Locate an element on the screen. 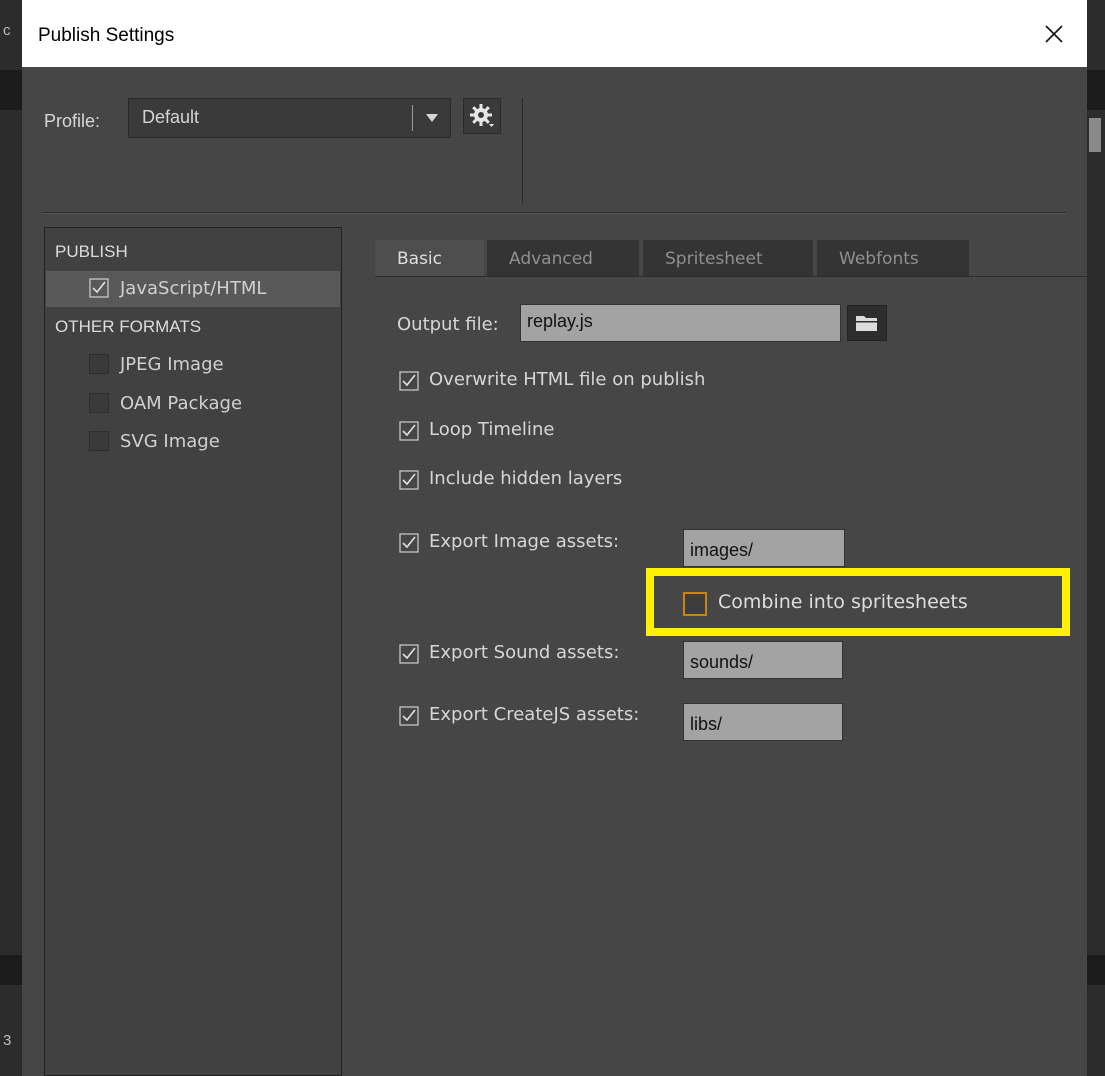  tab-label: Spritesheet is located at coordinates (714, 258).